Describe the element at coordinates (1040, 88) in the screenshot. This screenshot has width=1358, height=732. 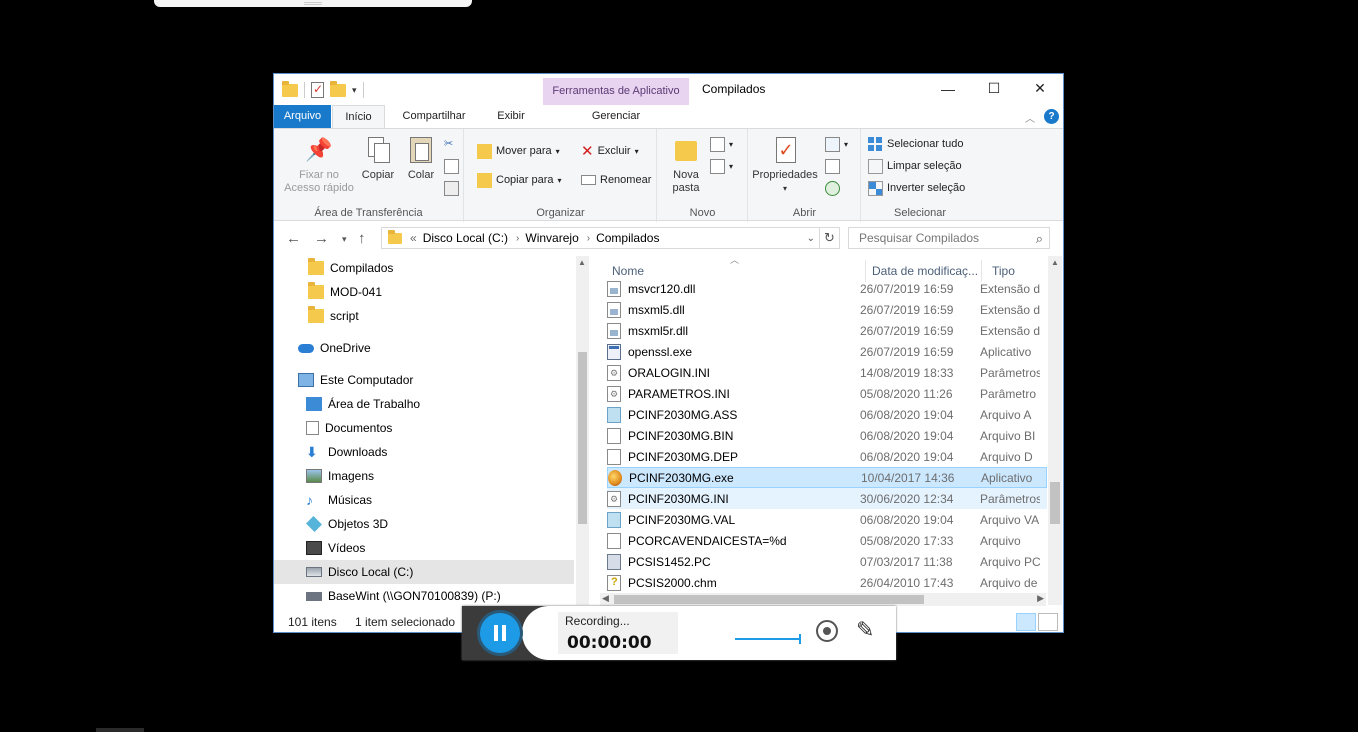
I see `close-button: ✕` at that location.